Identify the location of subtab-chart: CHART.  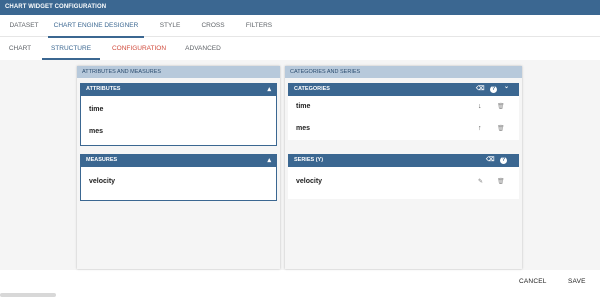
(20, 49).